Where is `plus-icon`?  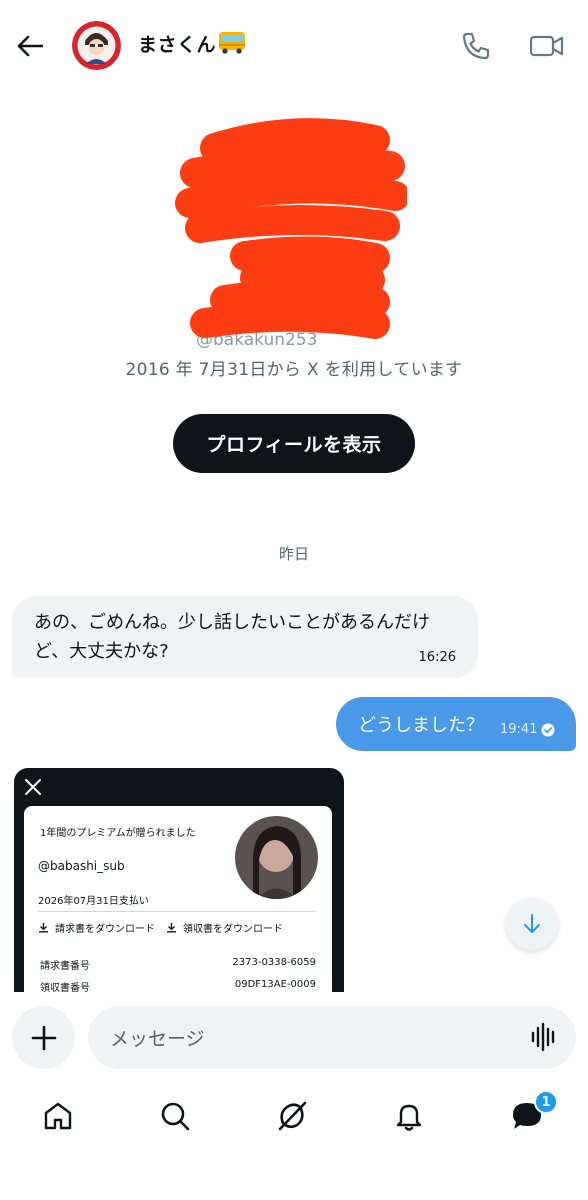
plus-icon is located at coordinates (43, 1037).